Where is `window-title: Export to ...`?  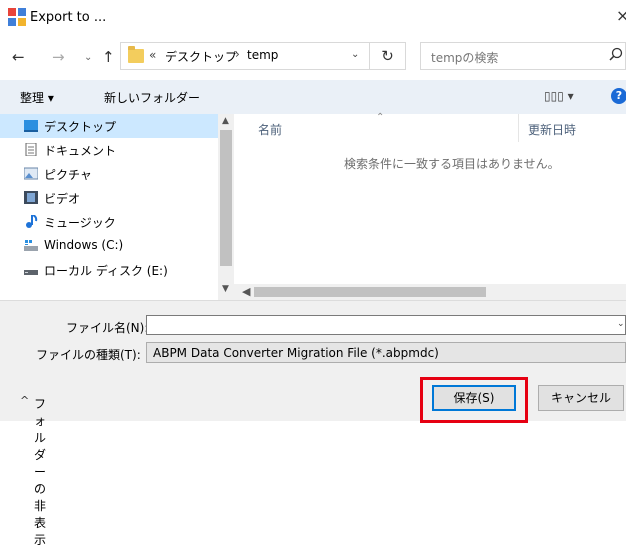 window-title: Export to ... is located at coordinates (68, 17).